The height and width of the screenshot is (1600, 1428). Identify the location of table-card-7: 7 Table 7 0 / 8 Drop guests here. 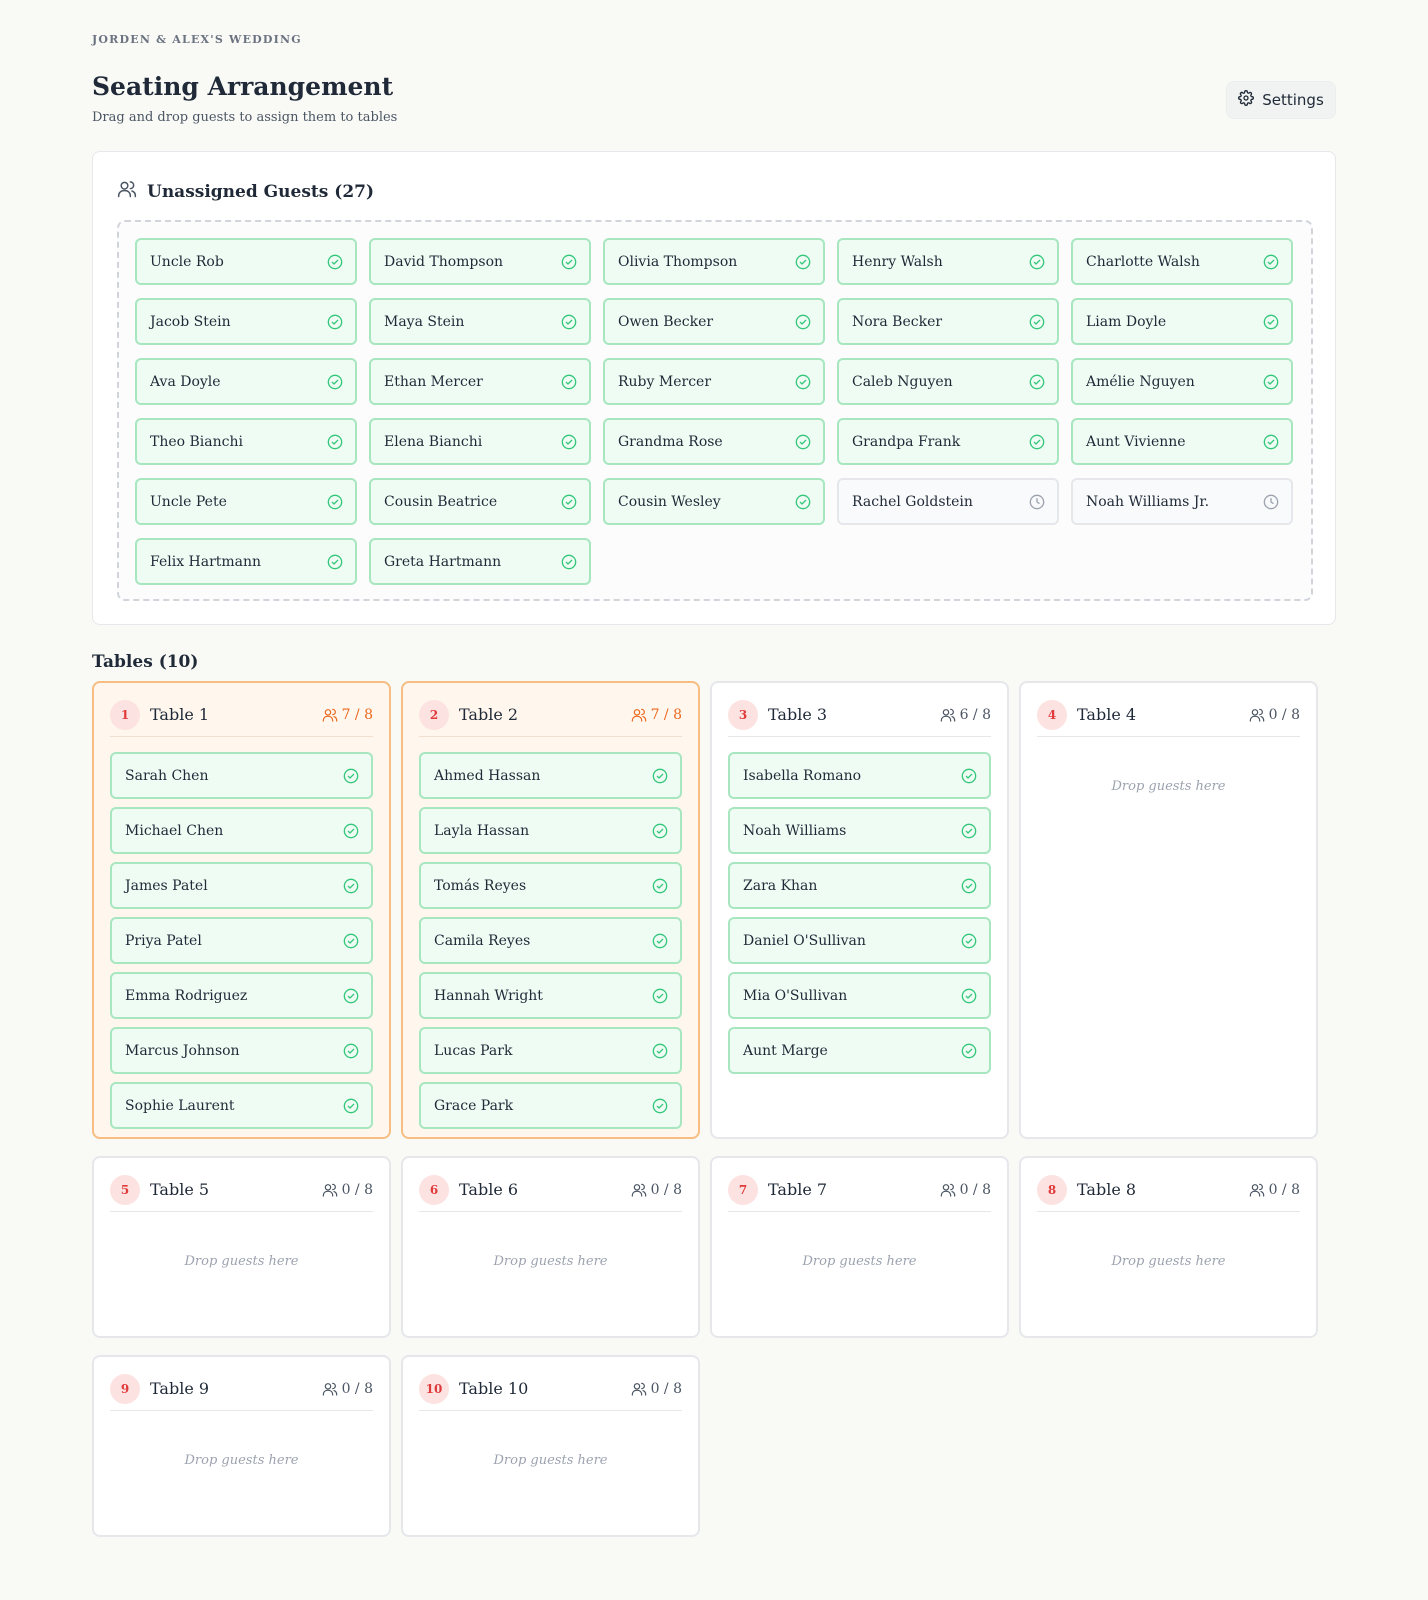
(859, 1247).